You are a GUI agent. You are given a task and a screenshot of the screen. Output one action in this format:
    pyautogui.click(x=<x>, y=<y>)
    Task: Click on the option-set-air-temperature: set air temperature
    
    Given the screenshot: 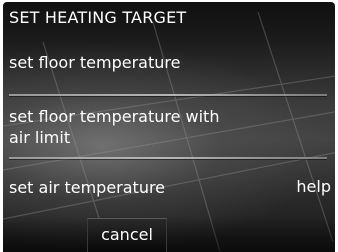 What is the action you would take?
    pyautogui.click(x=87, y=187)
    